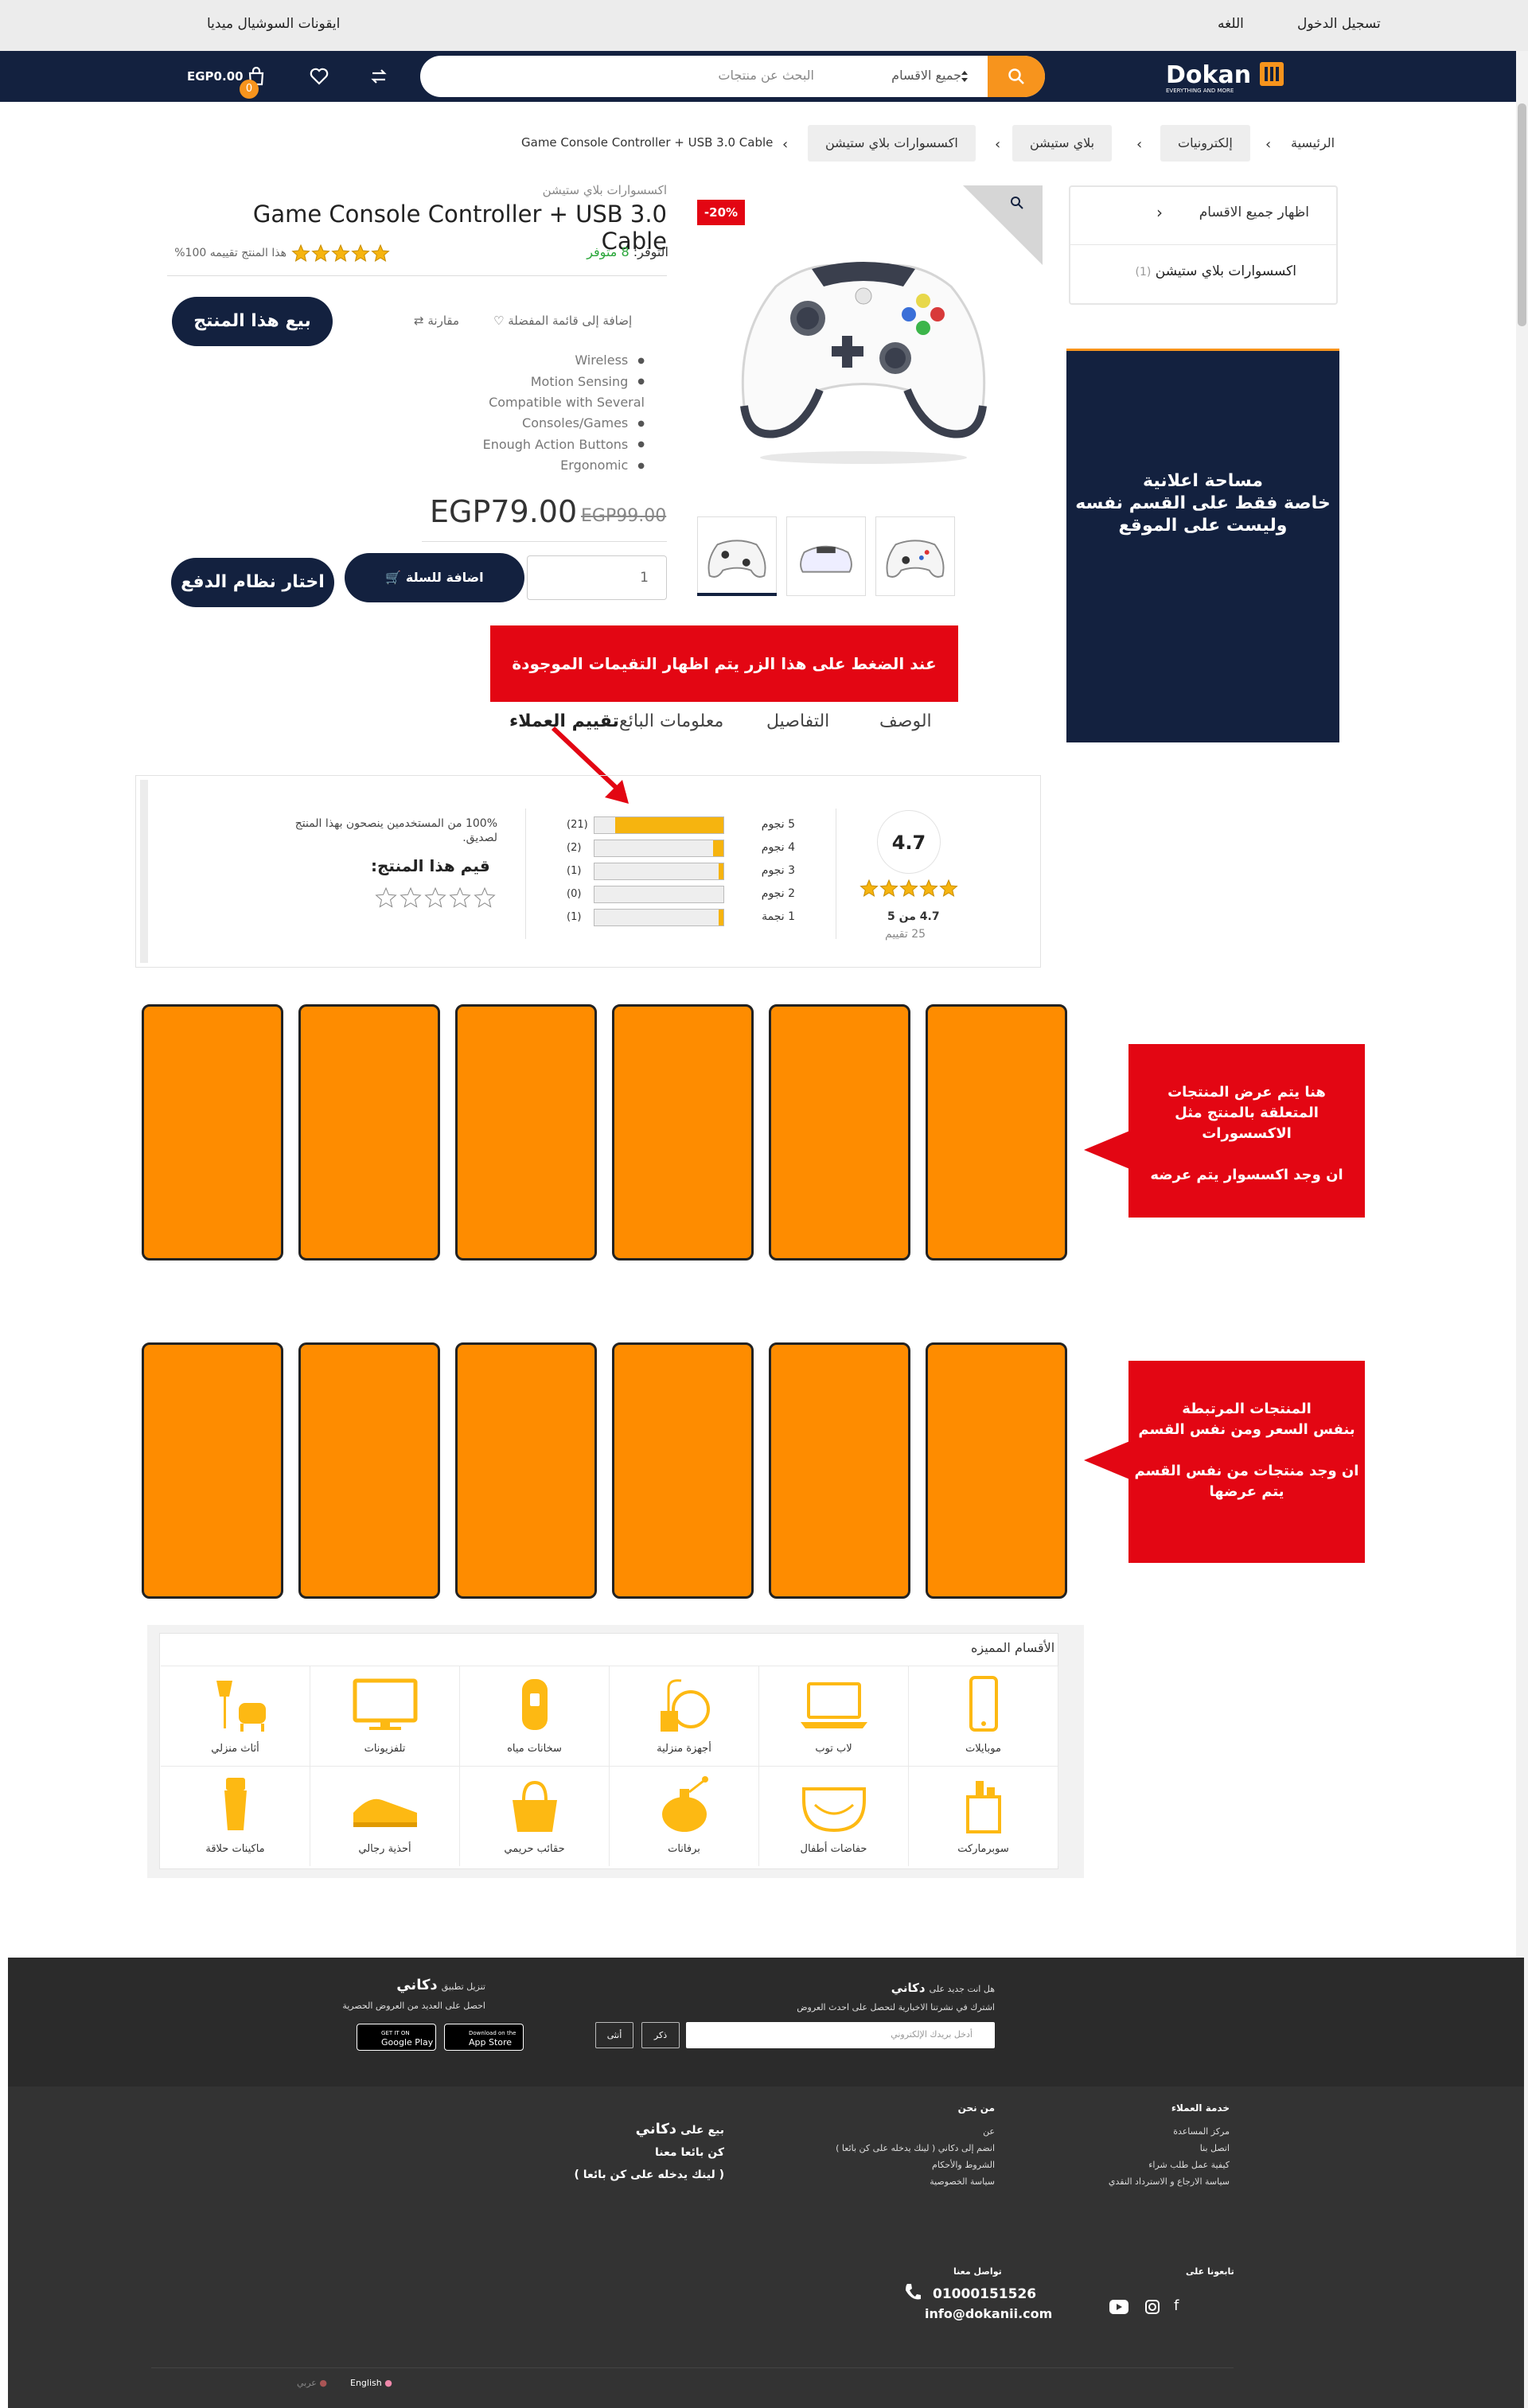 The image size is (1528, 2408). Describe the element at coordinates (505, 445) in the screenshot. I see `feature-item: Enough Action Buttons` at that location.